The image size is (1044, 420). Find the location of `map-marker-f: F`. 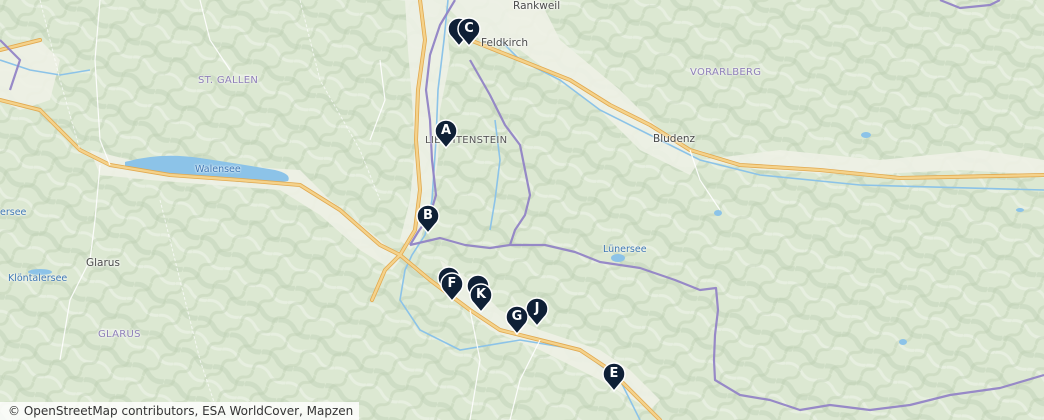

map-marker-f: F is located at coordinates (452, 287).